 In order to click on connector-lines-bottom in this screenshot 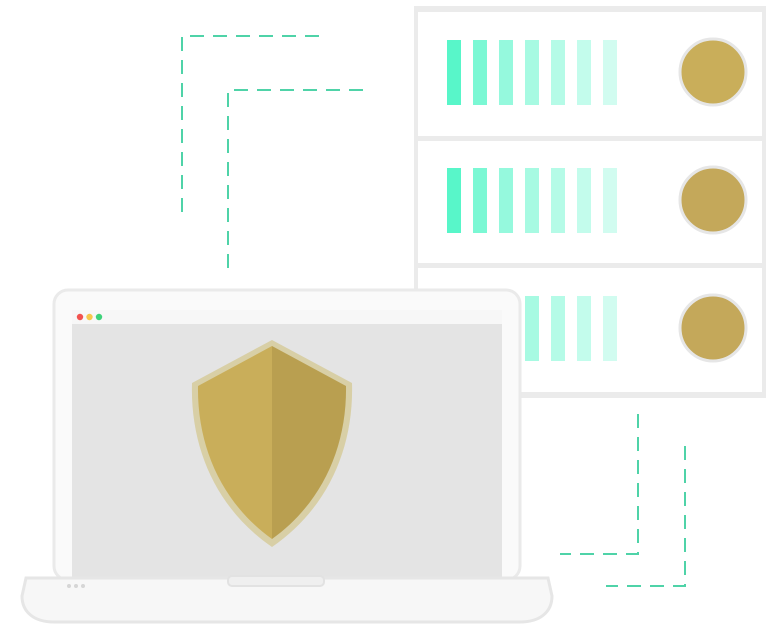, I will do `click(623, 500)`.